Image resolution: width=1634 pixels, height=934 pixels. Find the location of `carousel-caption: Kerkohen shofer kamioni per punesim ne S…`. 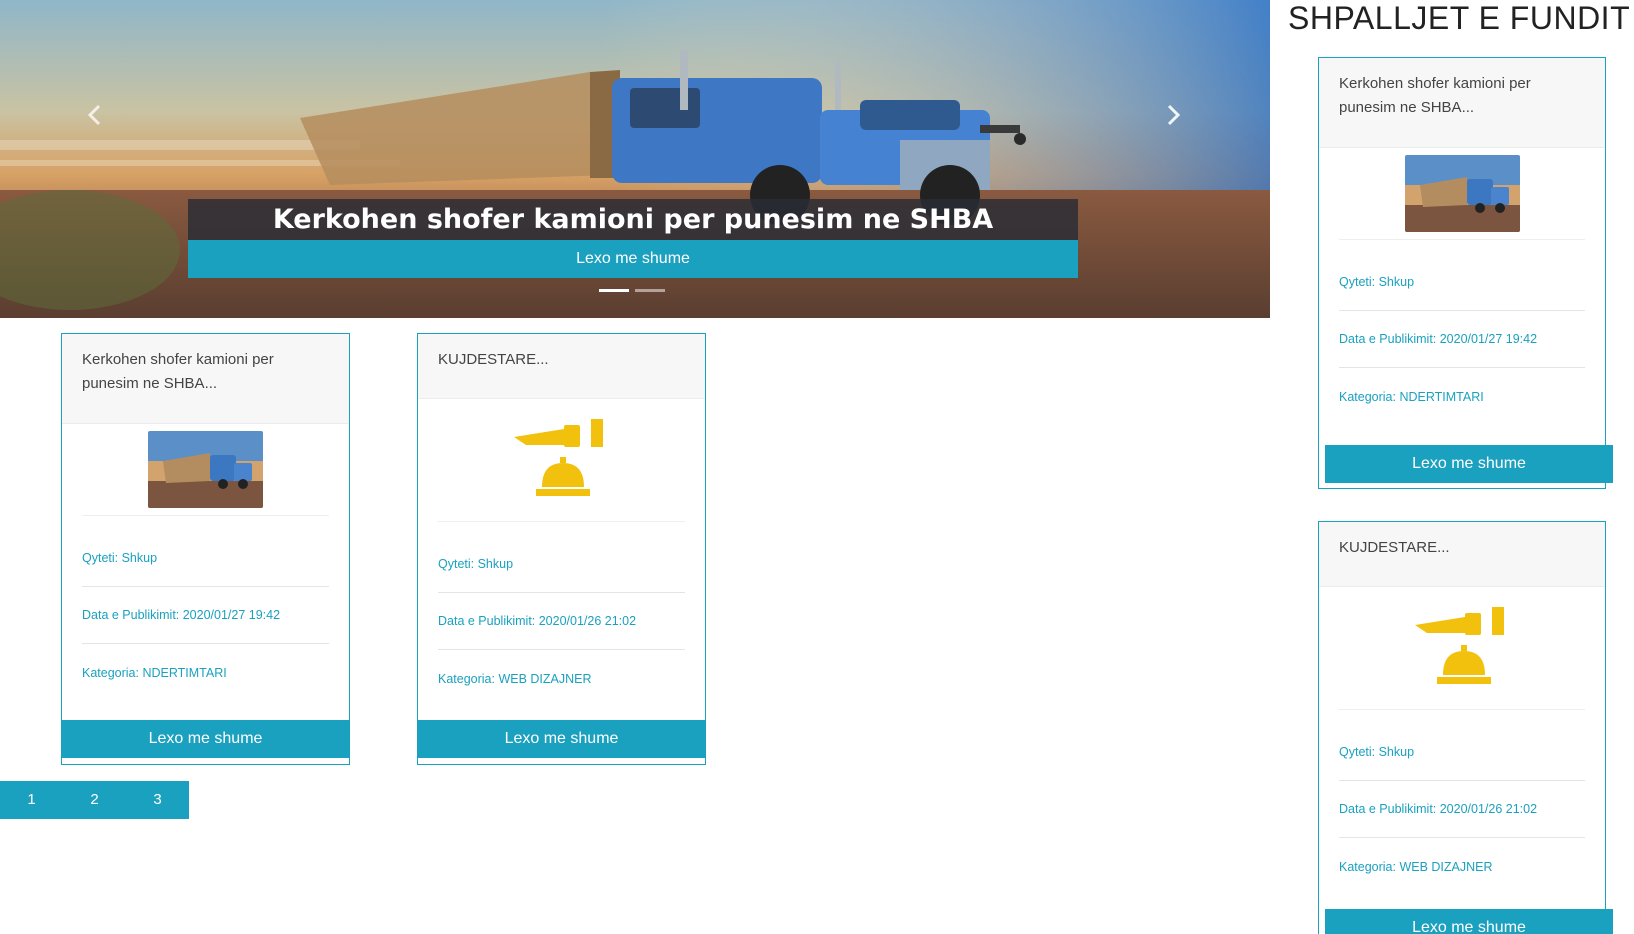

carousel-caption: Kerkohen shofer kamioni per punesim ne S… is located at coordinates (633, 220).